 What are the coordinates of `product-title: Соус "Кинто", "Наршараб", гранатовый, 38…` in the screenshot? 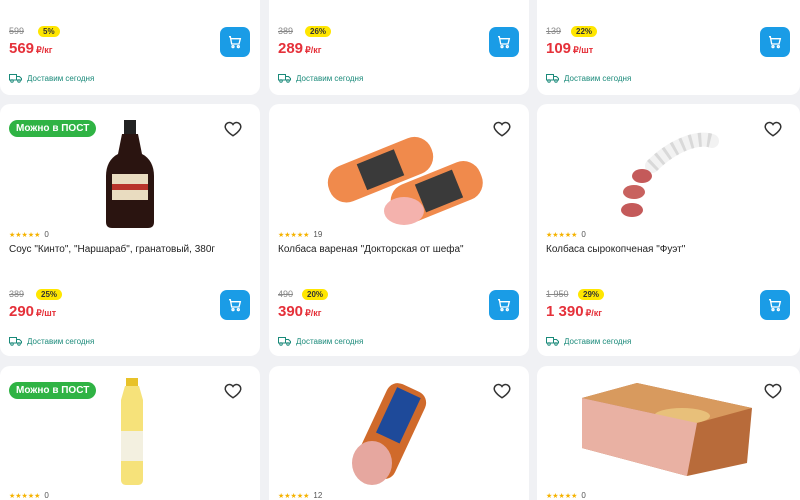 It's located at (112, 249).